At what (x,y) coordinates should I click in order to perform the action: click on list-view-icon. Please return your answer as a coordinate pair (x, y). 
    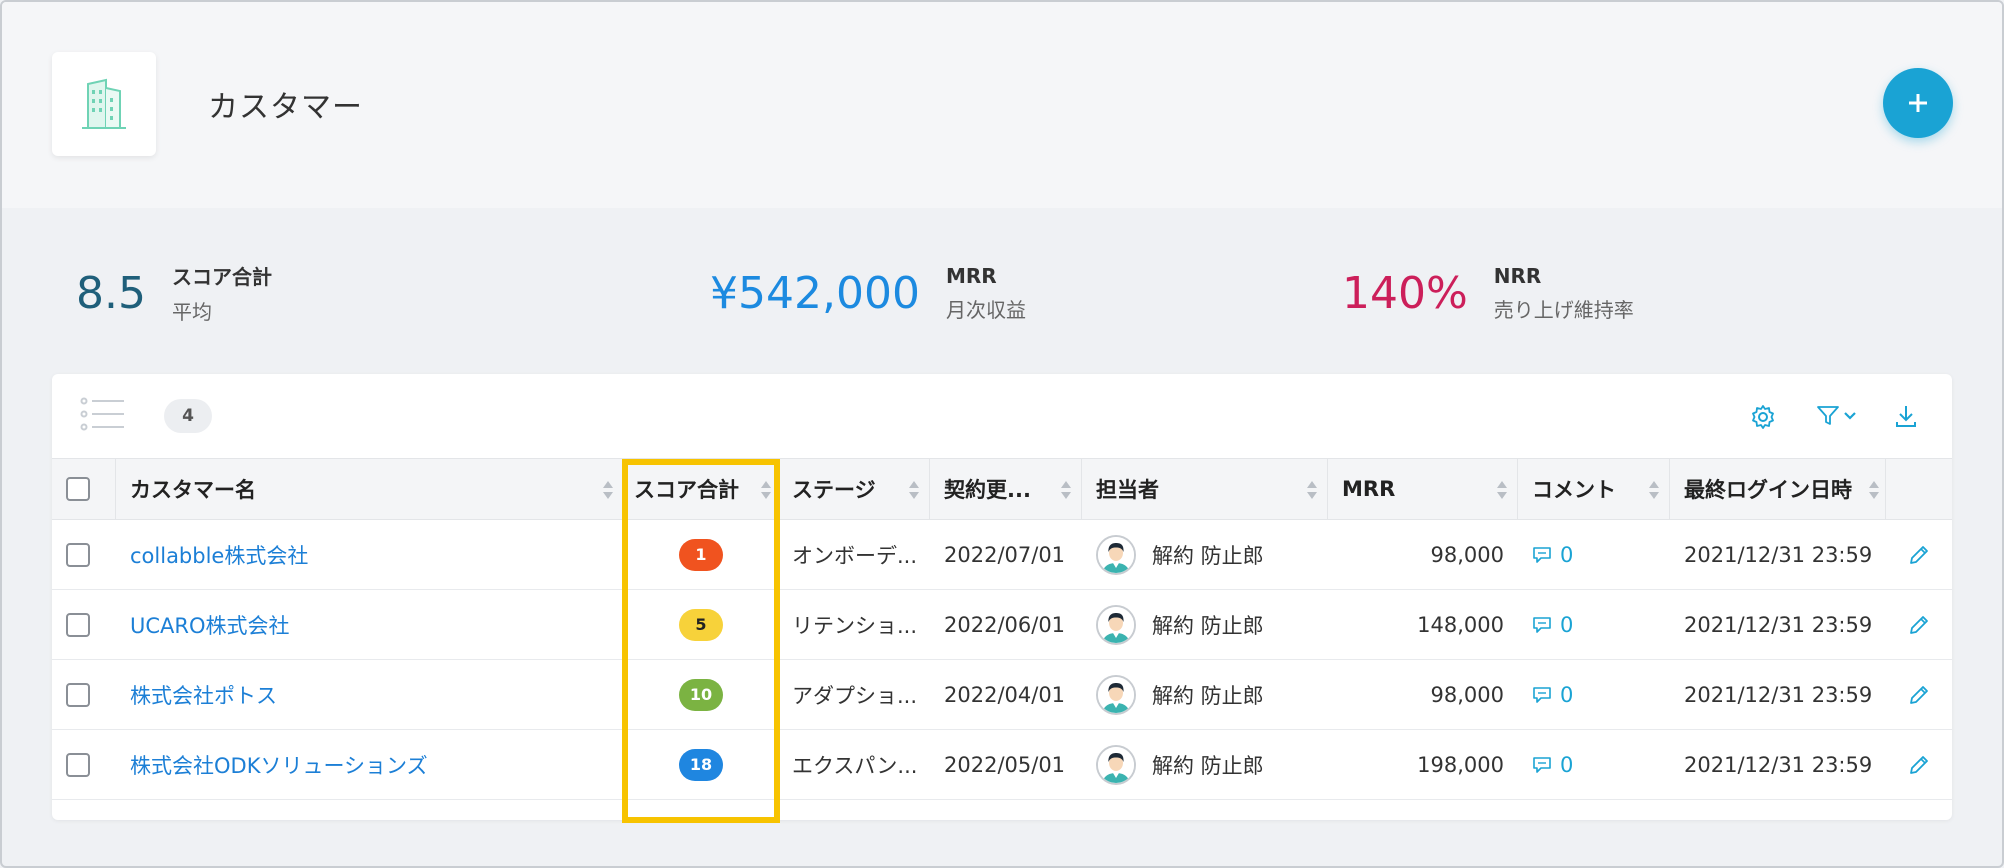
    Looking at the image, I should click on (103, 414).